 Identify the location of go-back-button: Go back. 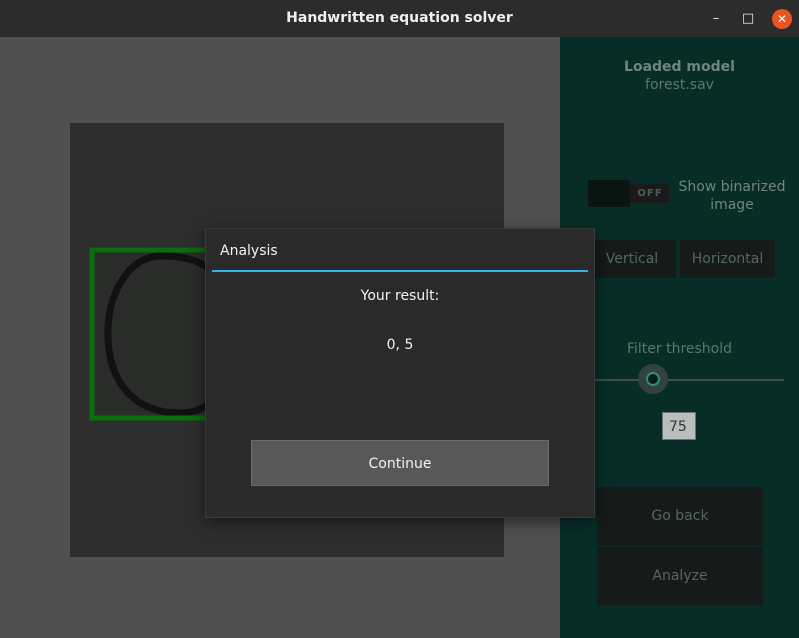
(680, 516).